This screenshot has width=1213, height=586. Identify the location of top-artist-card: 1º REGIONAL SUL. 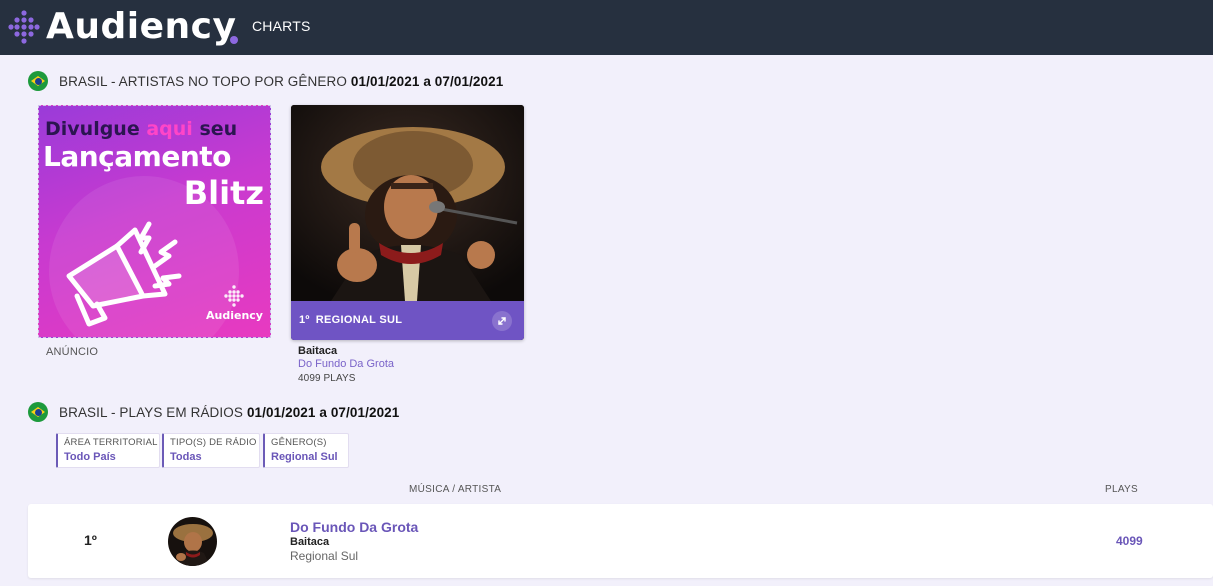
(407, 222).